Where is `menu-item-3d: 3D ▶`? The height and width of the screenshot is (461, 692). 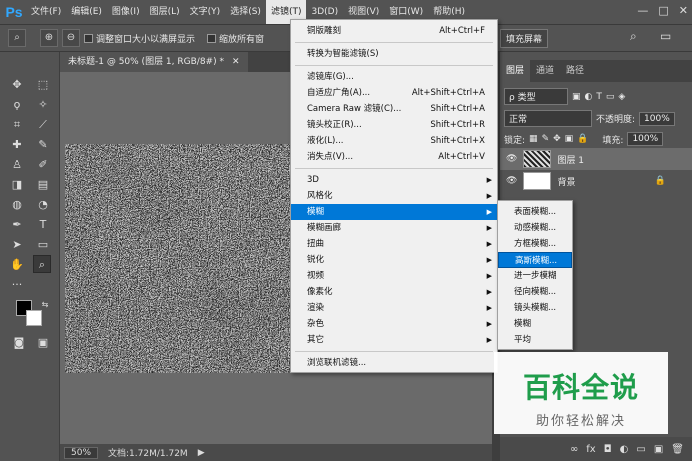
menu-item-3d: 3D ▶ is located at coordinates (394, 180).